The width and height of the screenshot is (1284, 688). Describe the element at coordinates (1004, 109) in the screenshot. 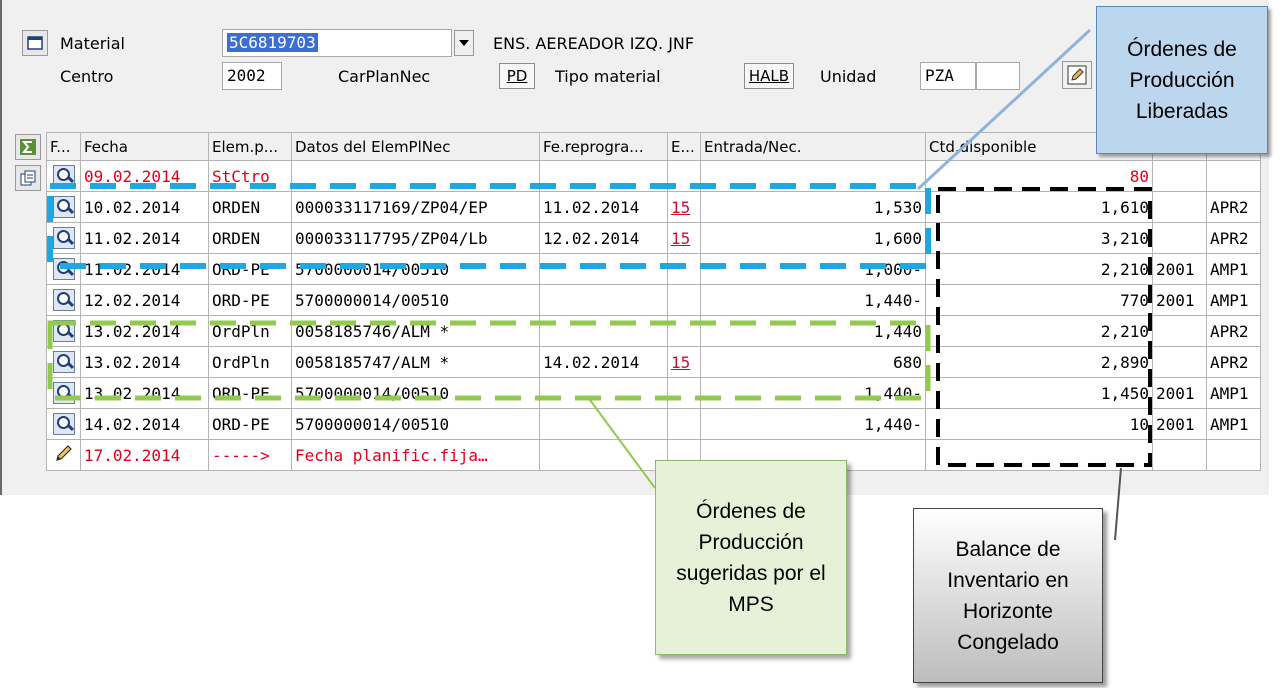

I see `liberadas-connector` at that location.